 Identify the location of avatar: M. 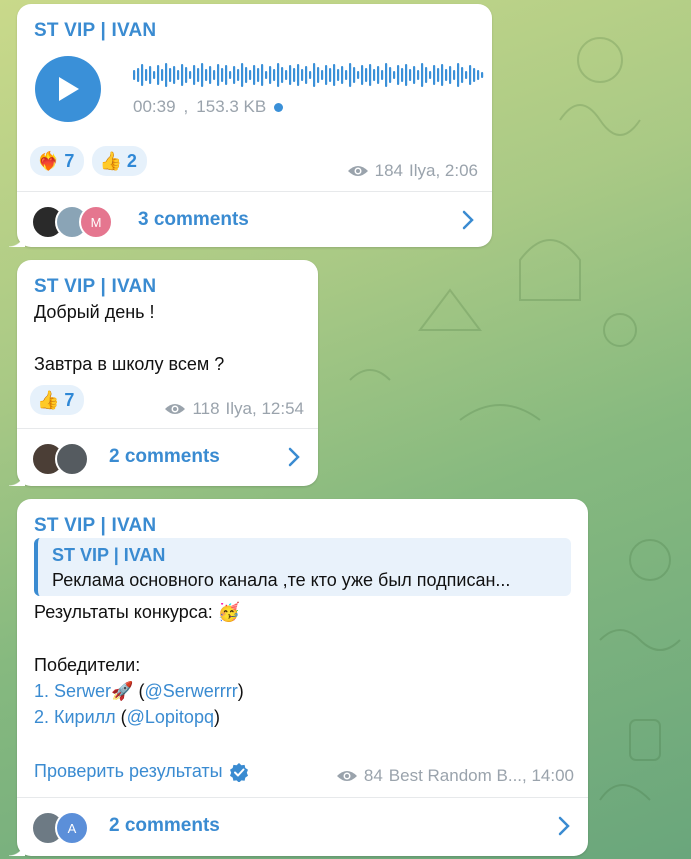
(96, 222).